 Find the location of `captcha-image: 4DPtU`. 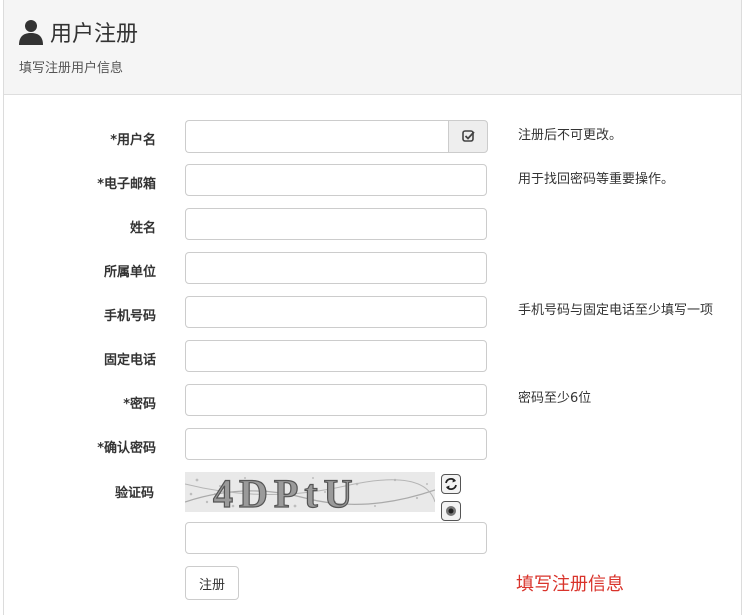

captcha-image: 4DPtU is located at coordinates (310, 492).